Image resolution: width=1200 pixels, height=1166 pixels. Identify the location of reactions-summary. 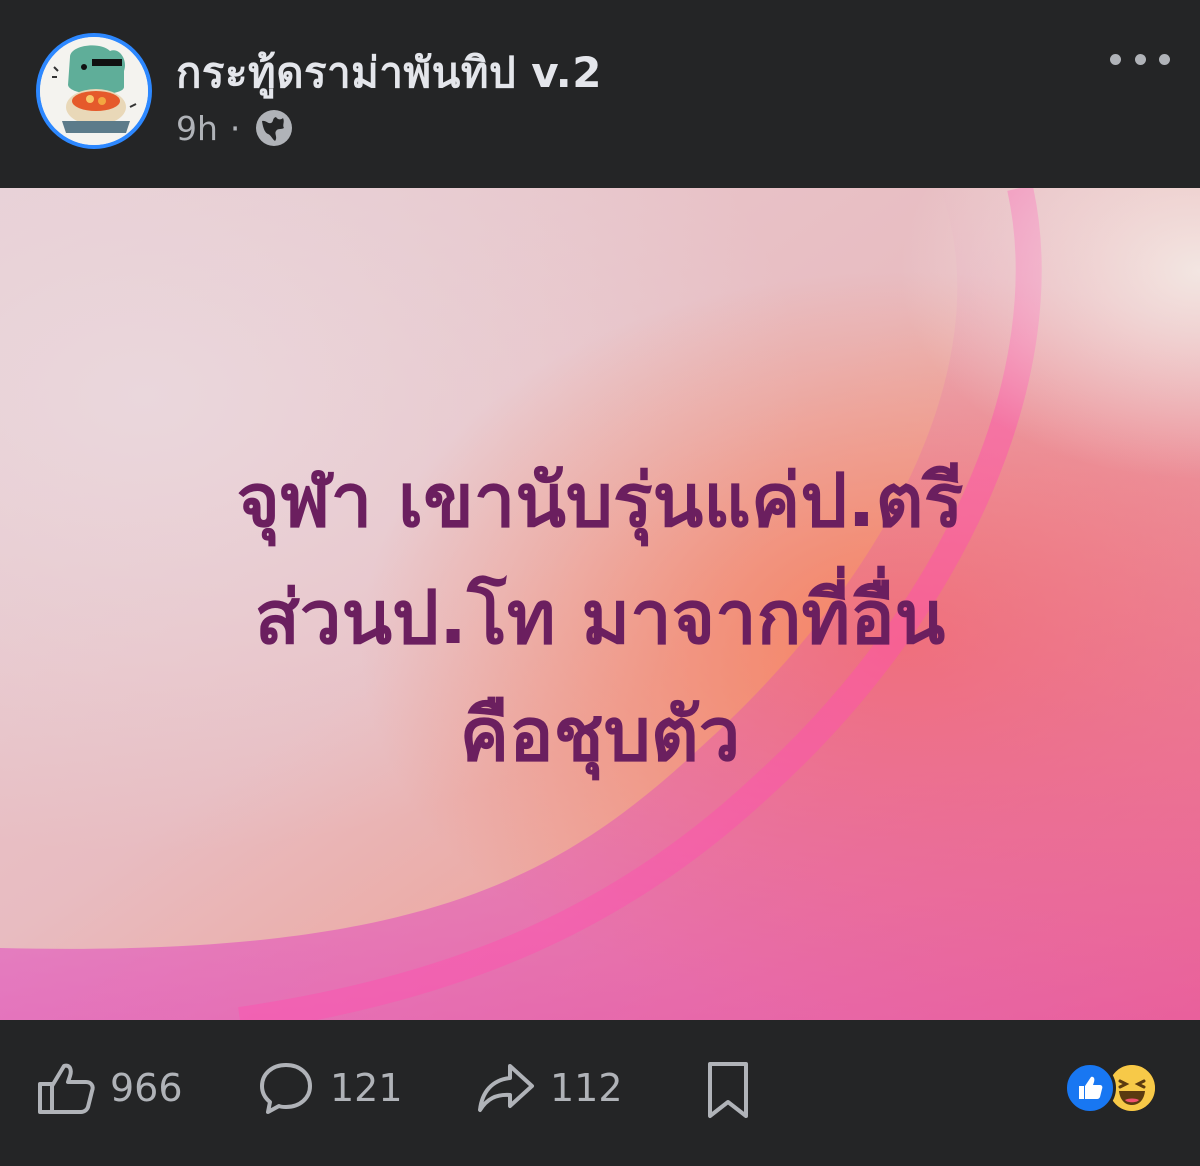
(1112, 1088).